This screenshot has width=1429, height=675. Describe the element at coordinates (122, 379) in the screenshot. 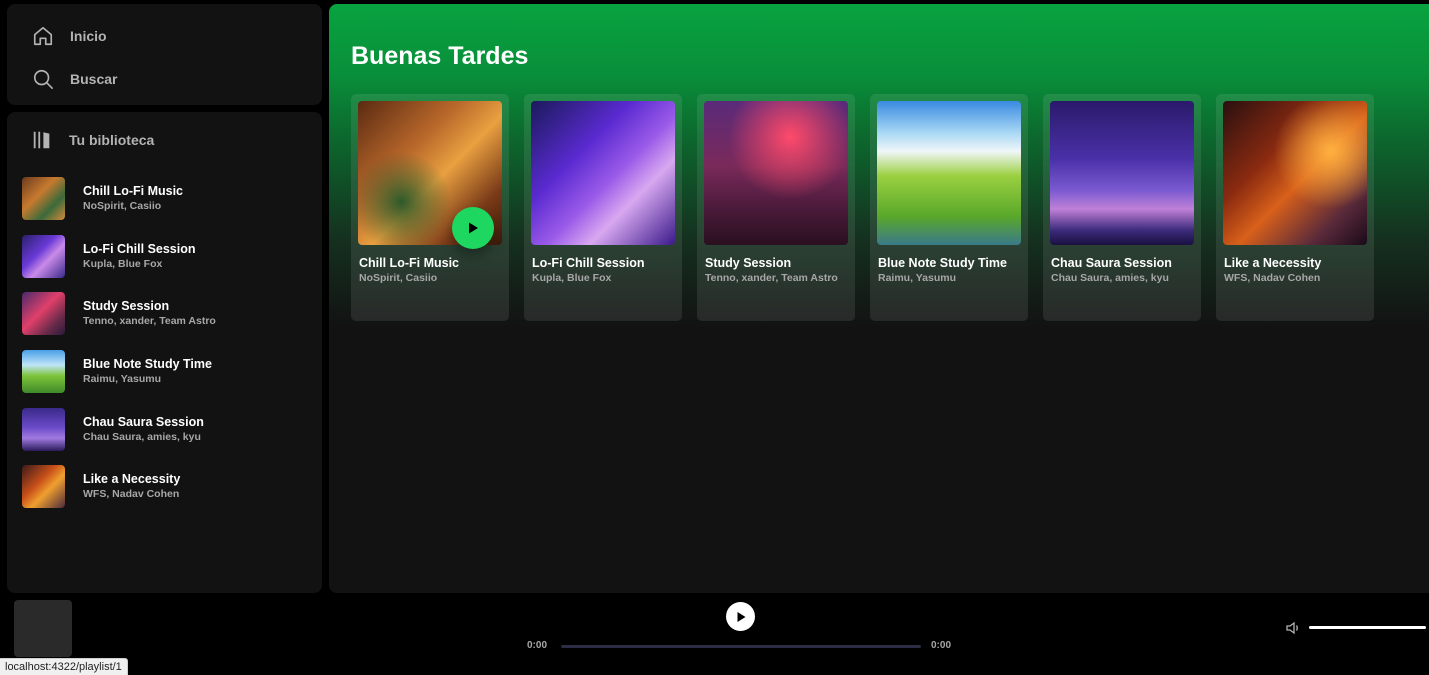

I see `library-item-subtitle: Raimu, Yasumu` at that location.